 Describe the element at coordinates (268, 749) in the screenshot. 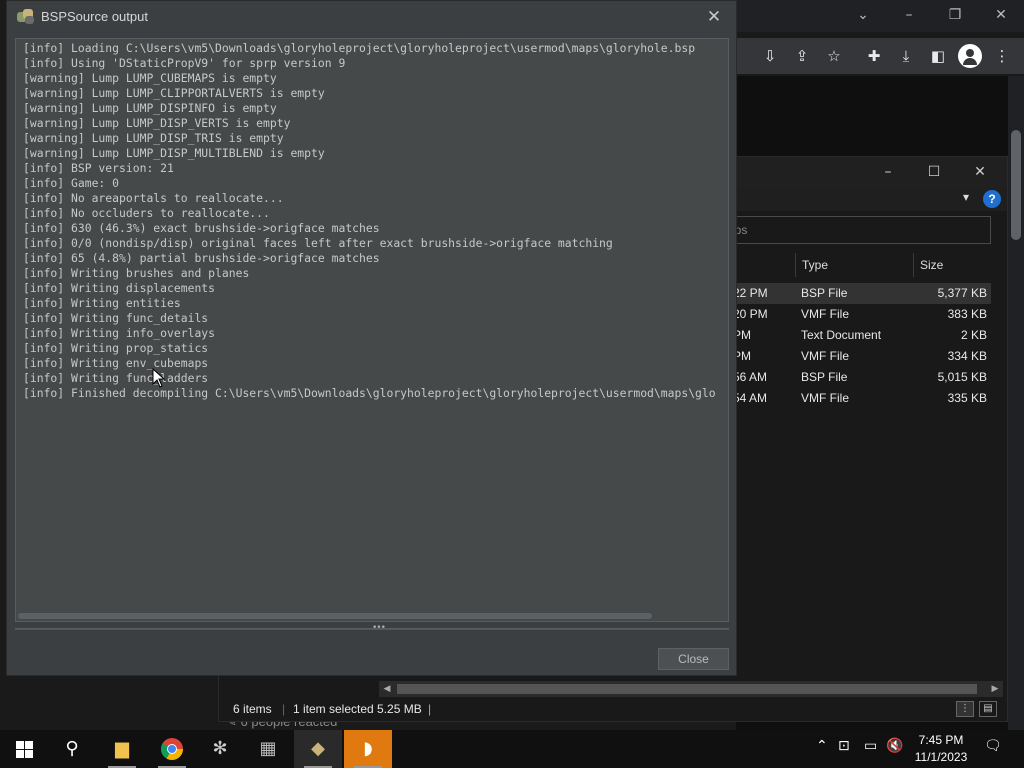

I see `app-icon: ▦` at that location.